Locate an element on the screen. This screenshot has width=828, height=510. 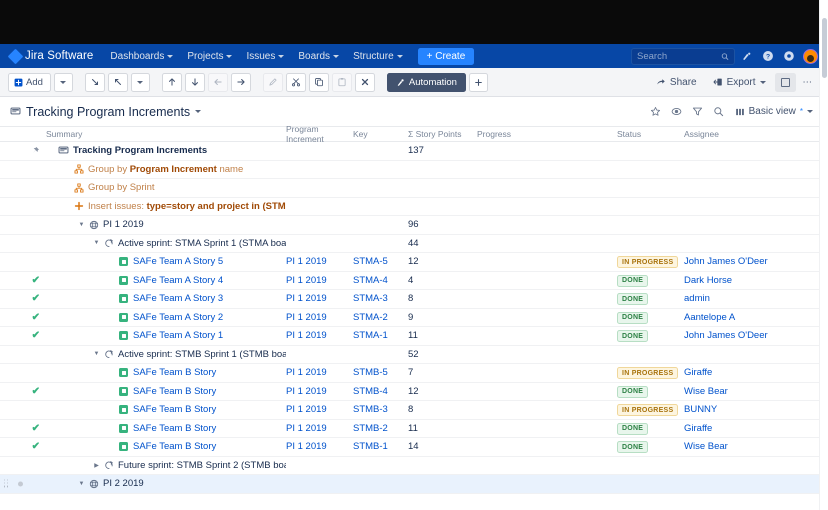
cell-issue-key-link: STMA-2 is located at coordinates (370, 317).